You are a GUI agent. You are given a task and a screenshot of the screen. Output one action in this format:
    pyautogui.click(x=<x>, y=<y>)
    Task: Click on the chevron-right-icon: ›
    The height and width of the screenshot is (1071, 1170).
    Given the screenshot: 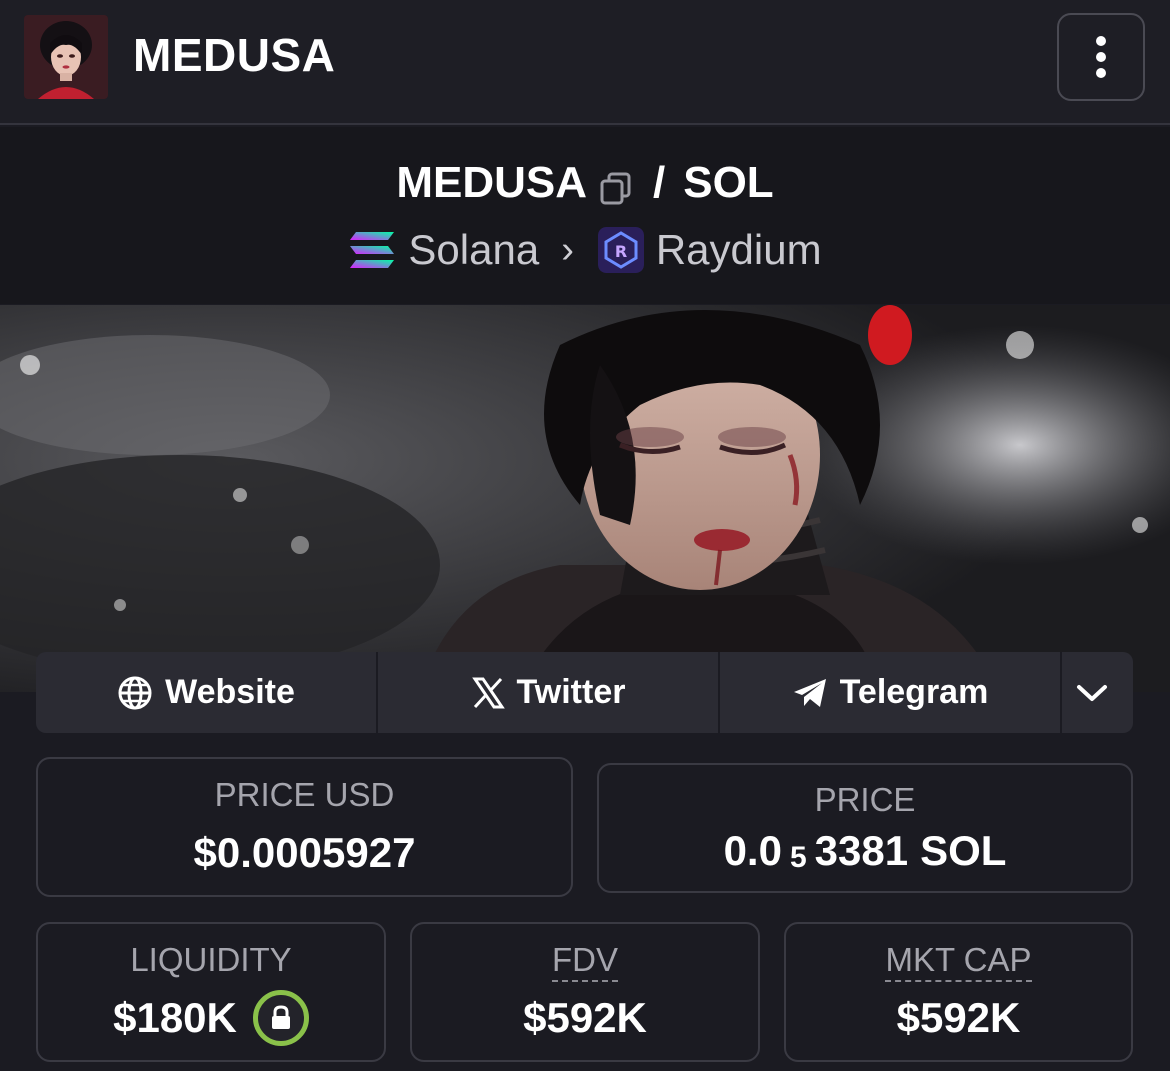 What is the action you would take?
    pyautogui.click(x=567, y=249)
    